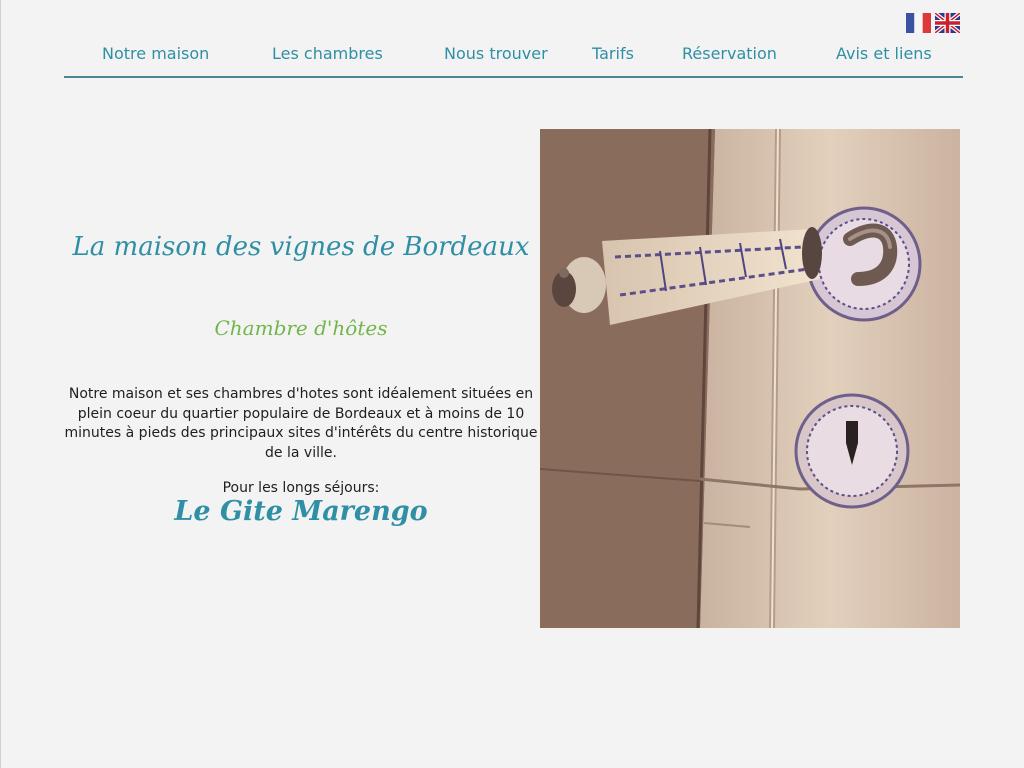 The height and width of the screenshot is (768, 1024). What do you see at coordinates (947, 23) in the screenshot?
I see `flag-uk-icon` at bounding box center [947, 23].